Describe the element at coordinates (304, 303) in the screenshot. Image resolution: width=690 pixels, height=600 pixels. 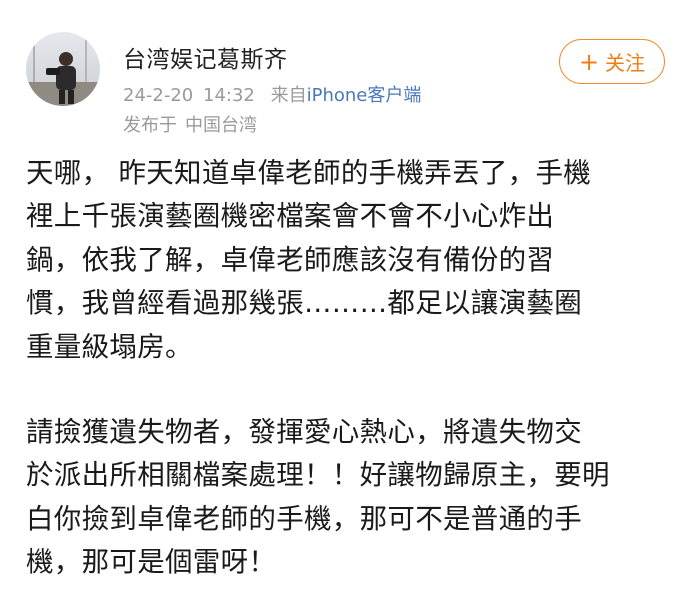
I see `text-line: 慣，我曾經看過那幾張………都足以讓演藝圈` at that location.